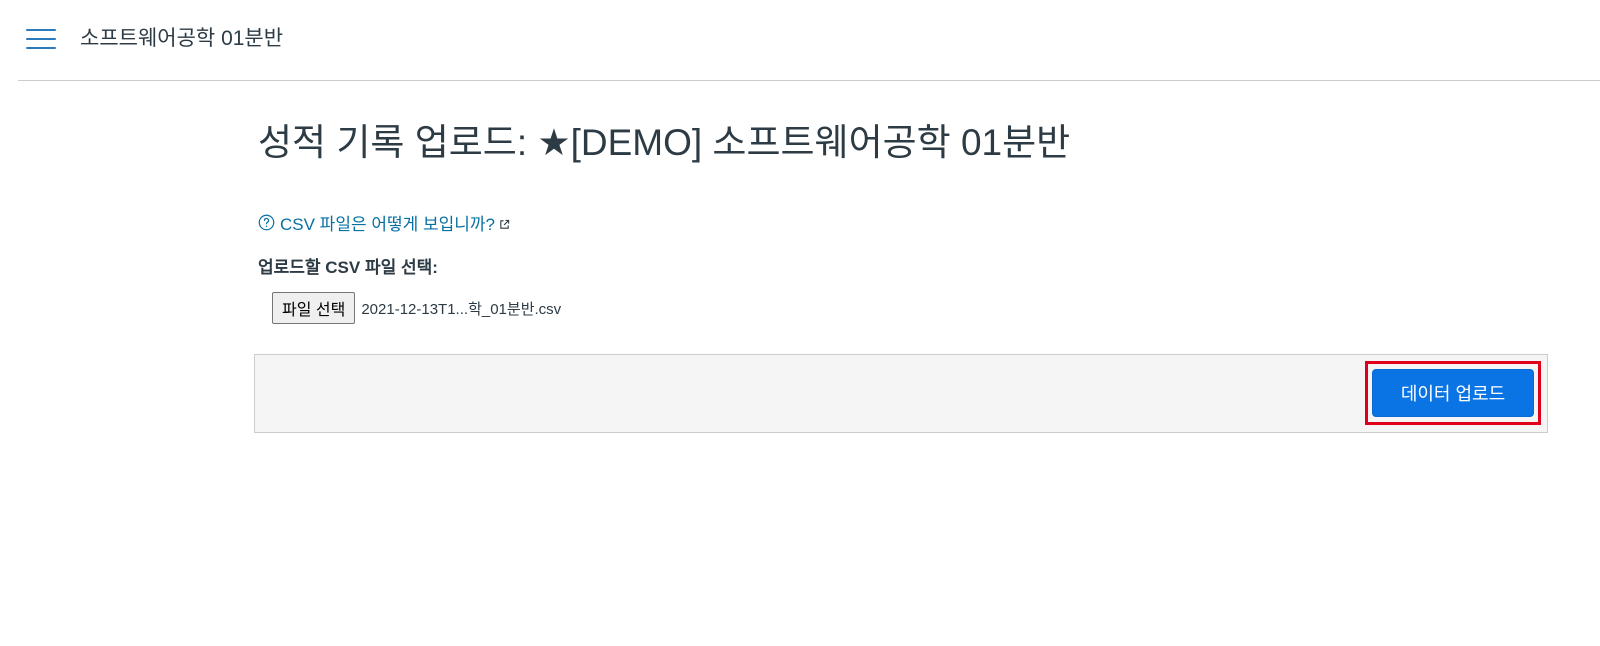  I want to click on course-name: 소프트웨어공학 01분반, so click(181, 37).